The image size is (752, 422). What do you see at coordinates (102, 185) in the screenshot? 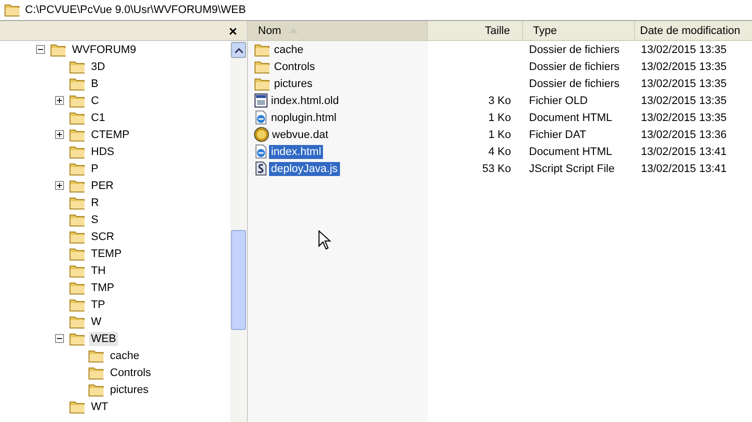
I see `tree-item: PER` at bounding box center [102, 185].